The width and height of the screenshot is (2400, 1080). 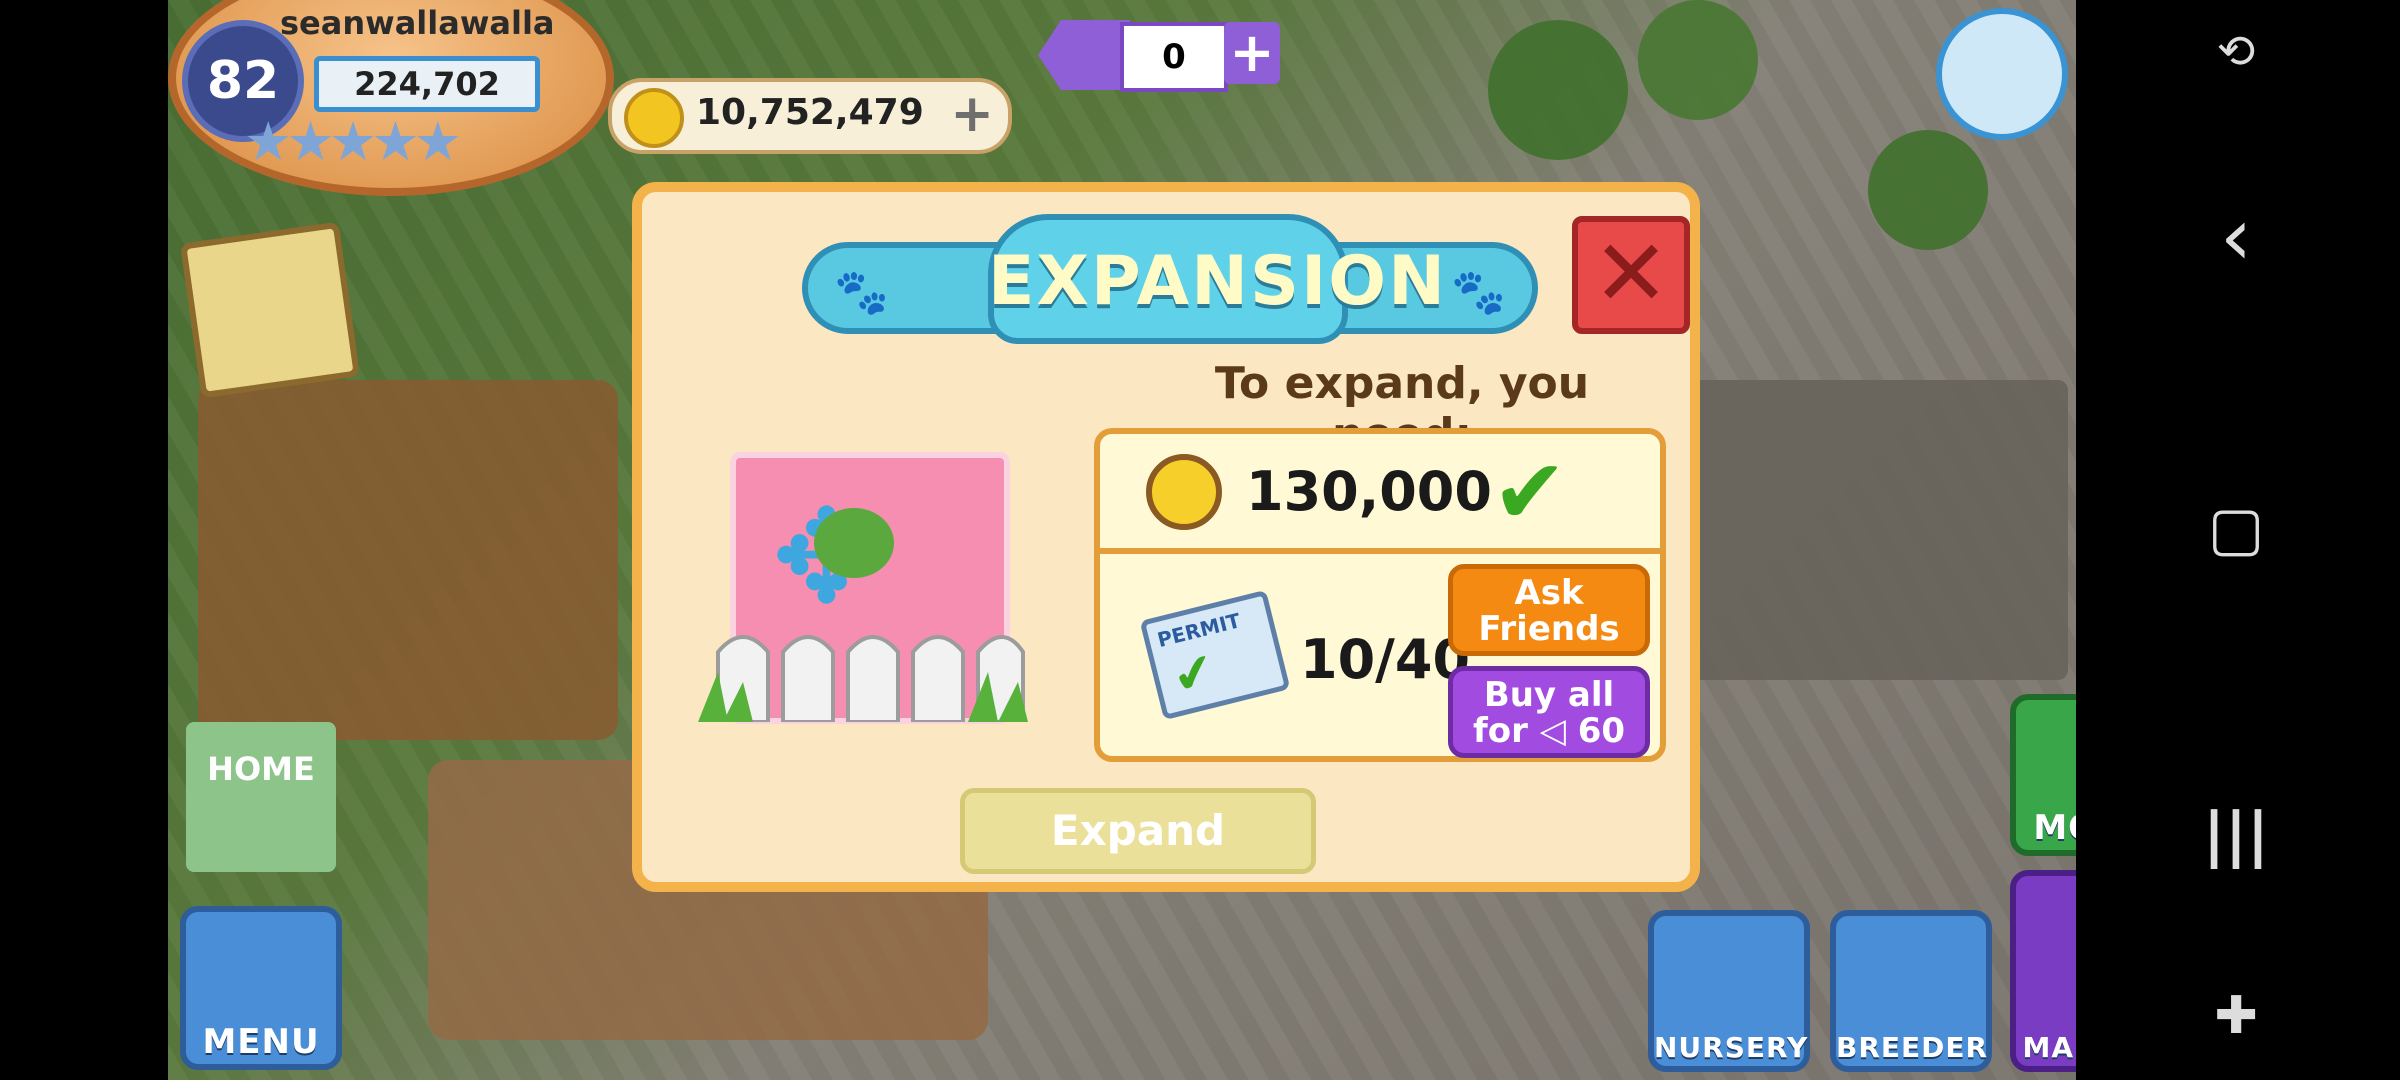 What do you see at coordinates (2236, 51) in the screenshot?
I see `screen-rotate-icon: ⟲` at bounding box center [2236, 51].